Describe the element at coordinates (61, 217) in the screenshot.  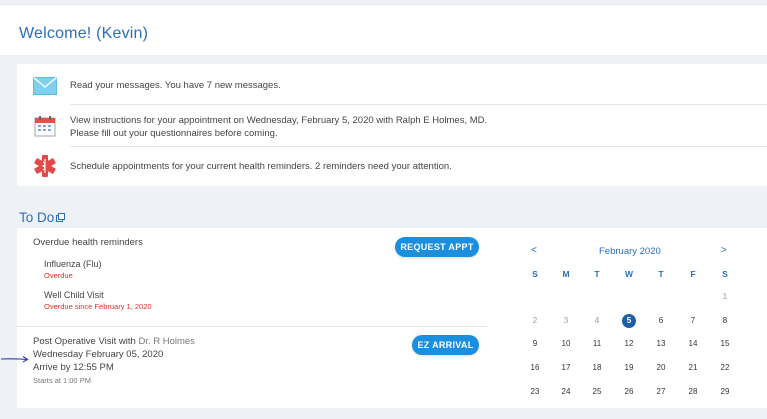
I see `external-link-icon` at that location.